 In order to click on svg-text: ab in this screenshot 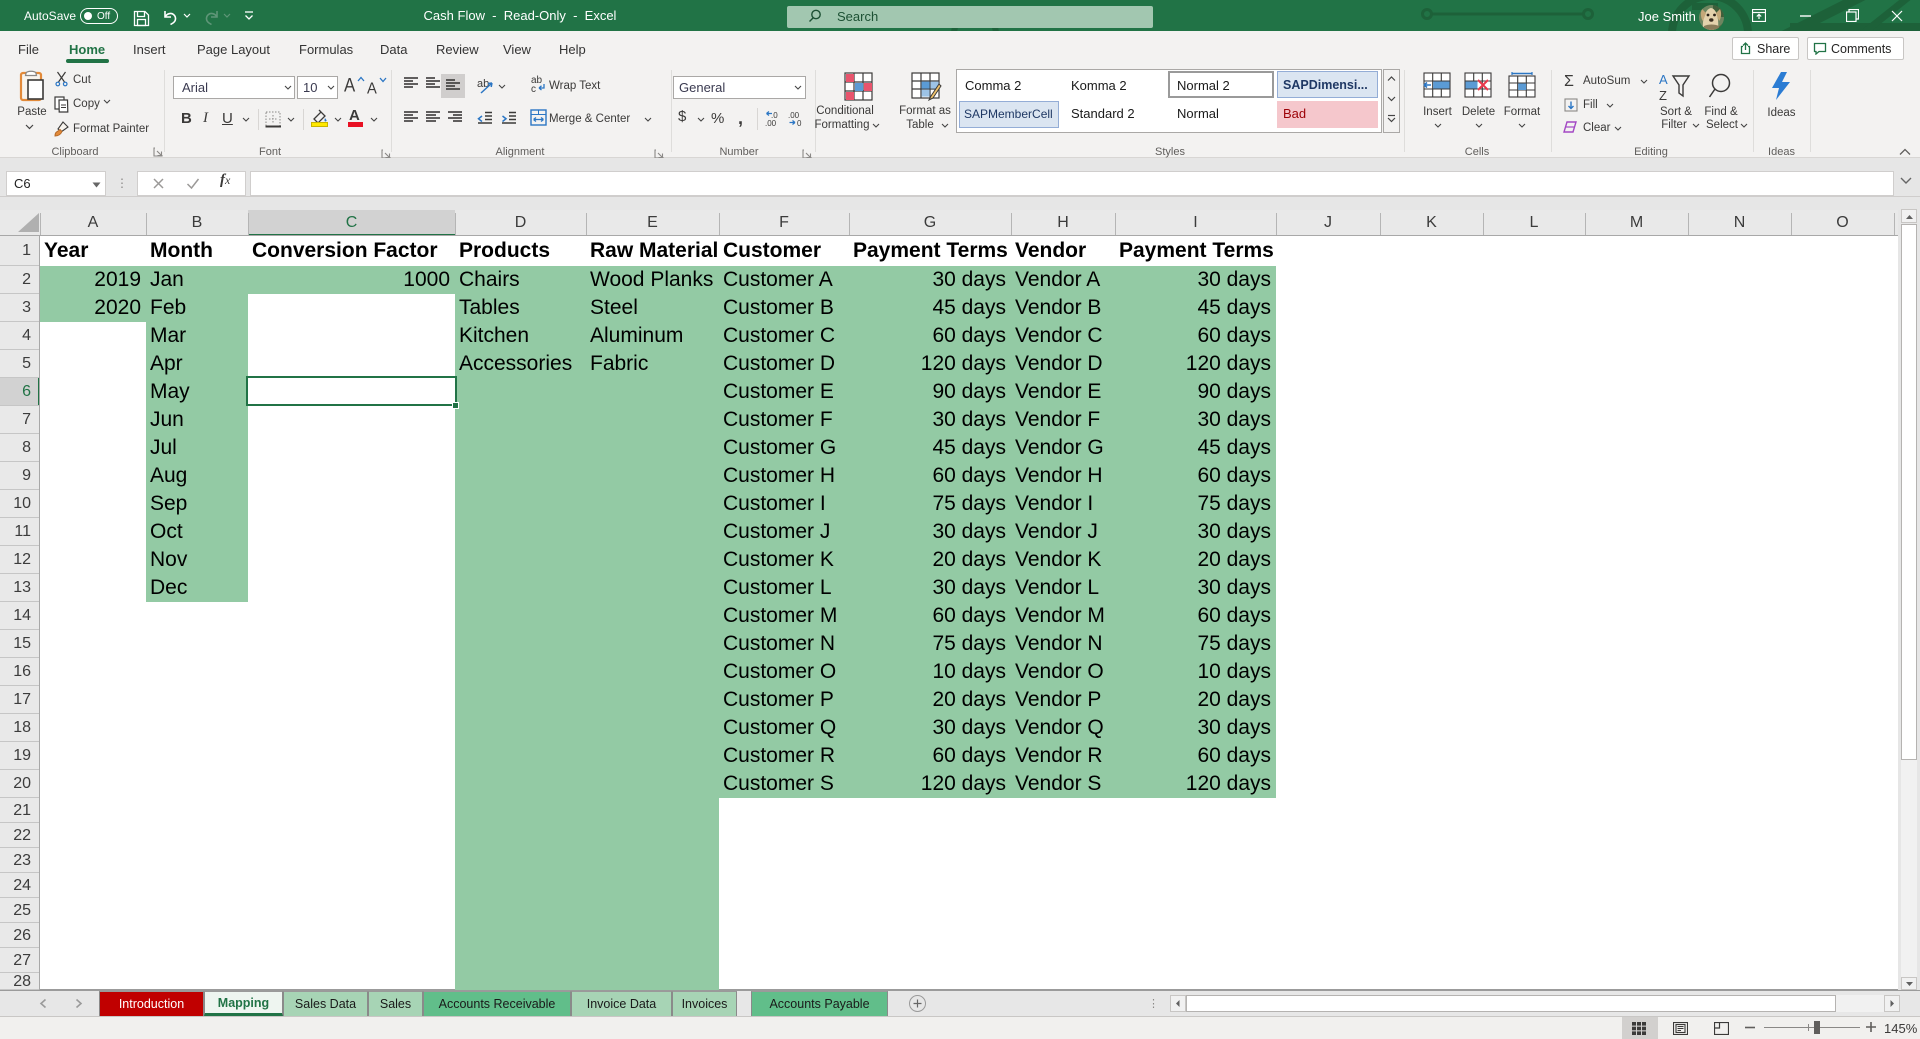, I will do `click(483, 84)`.